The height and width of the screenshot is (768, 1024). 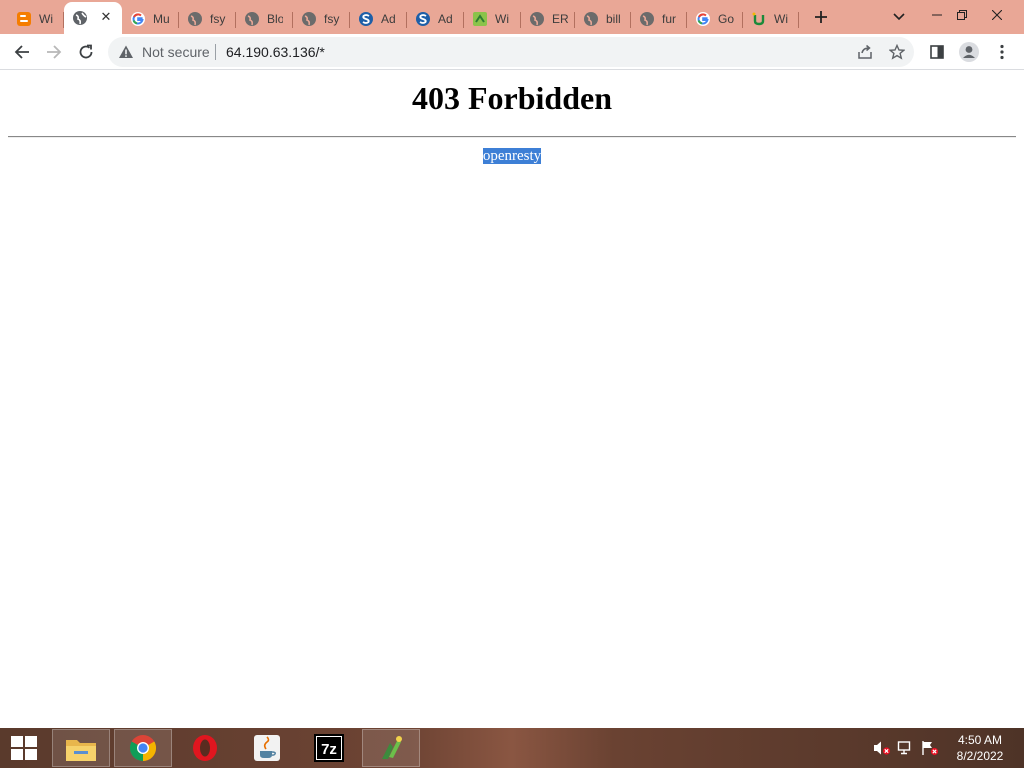 I want to click on chrome-icon, so click(x=143, y=748).